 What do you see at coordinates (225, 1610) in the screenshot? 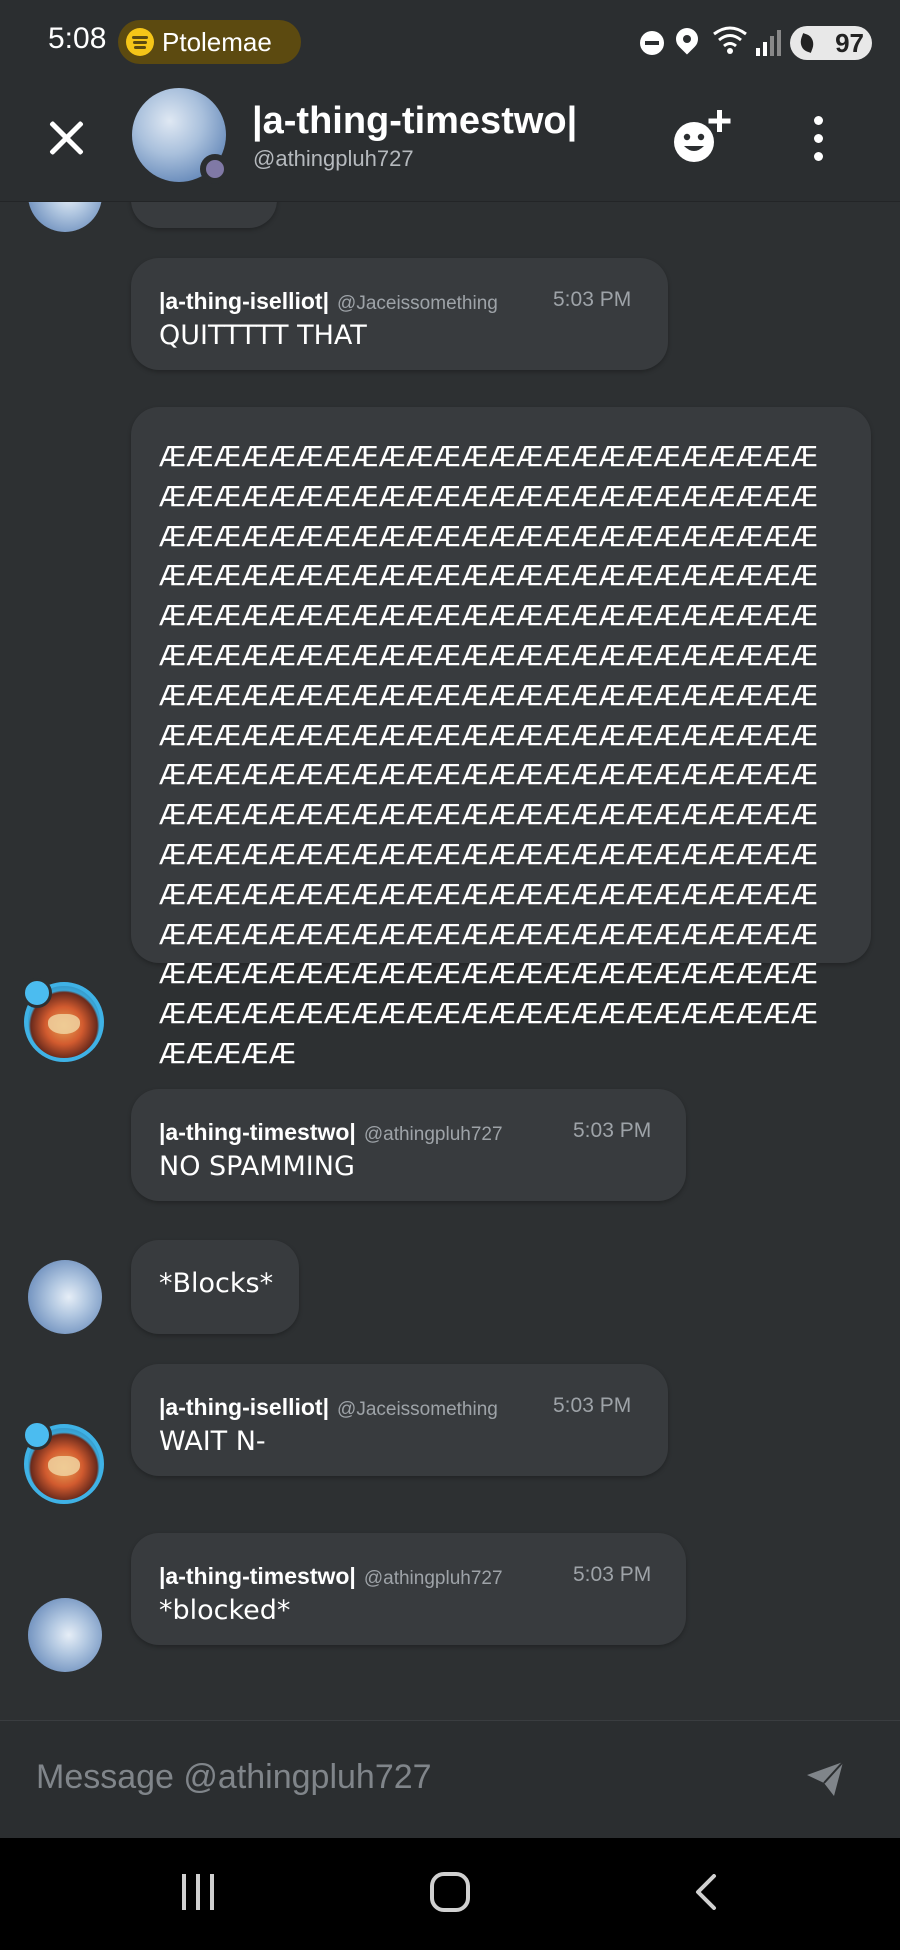
I see `message-text: *blocked*` at bounding box center [225, 1610].